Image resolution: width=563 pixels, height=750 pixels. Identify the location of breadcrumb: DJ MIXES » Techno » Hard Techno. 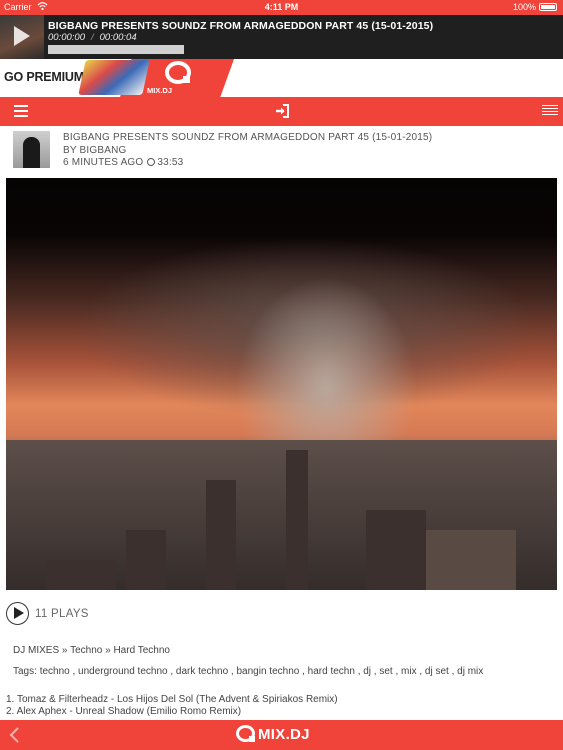
(91, 650).